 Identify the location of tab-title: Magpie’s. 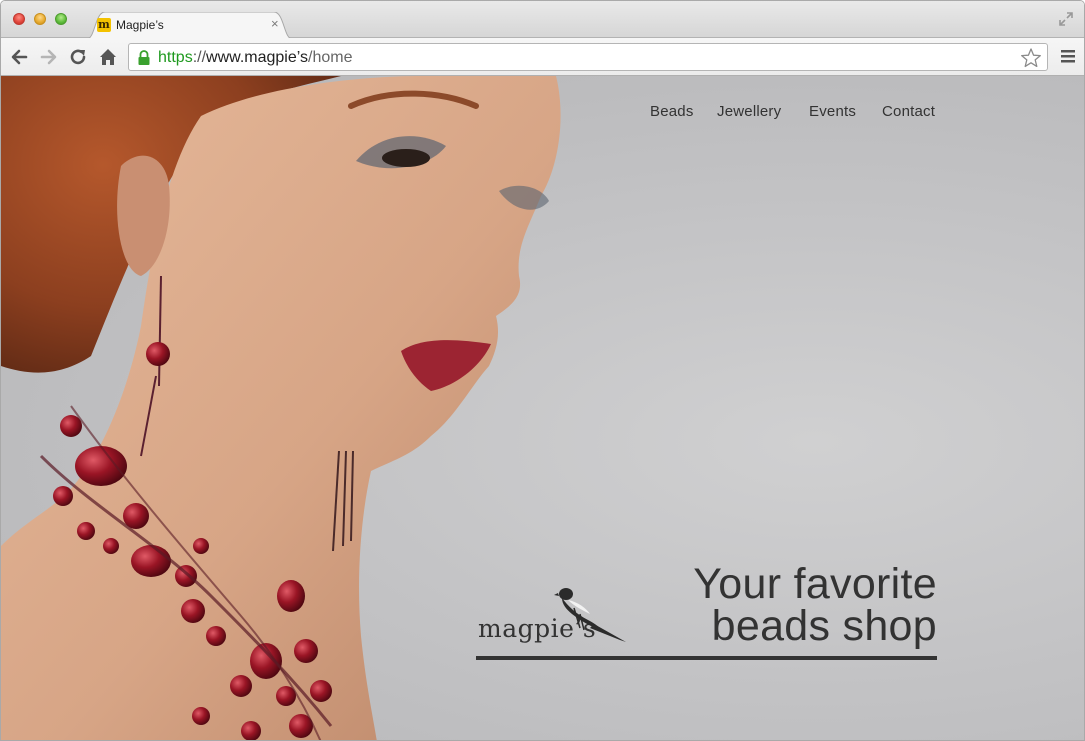
(140, 25).